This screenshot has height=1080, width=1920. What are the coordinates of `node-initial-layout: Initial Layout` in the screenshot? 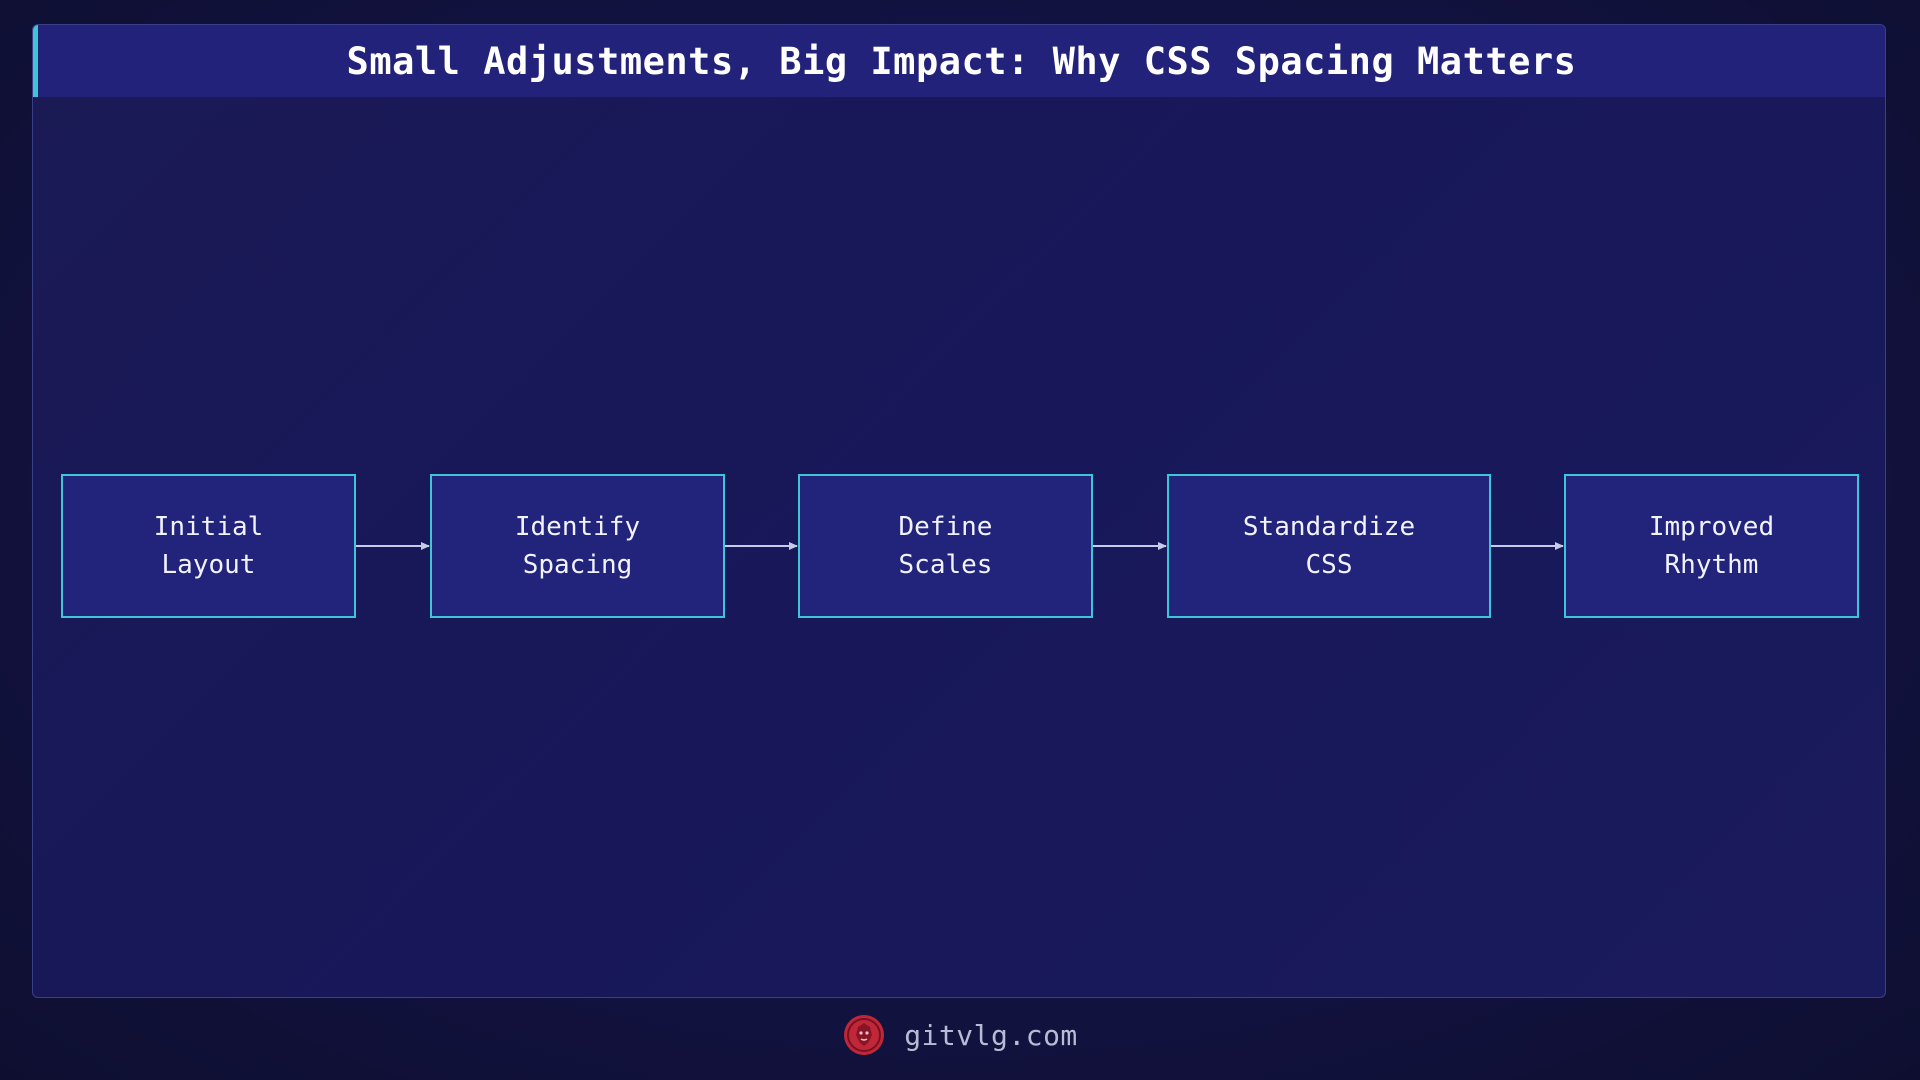 It's located at (208, 546).